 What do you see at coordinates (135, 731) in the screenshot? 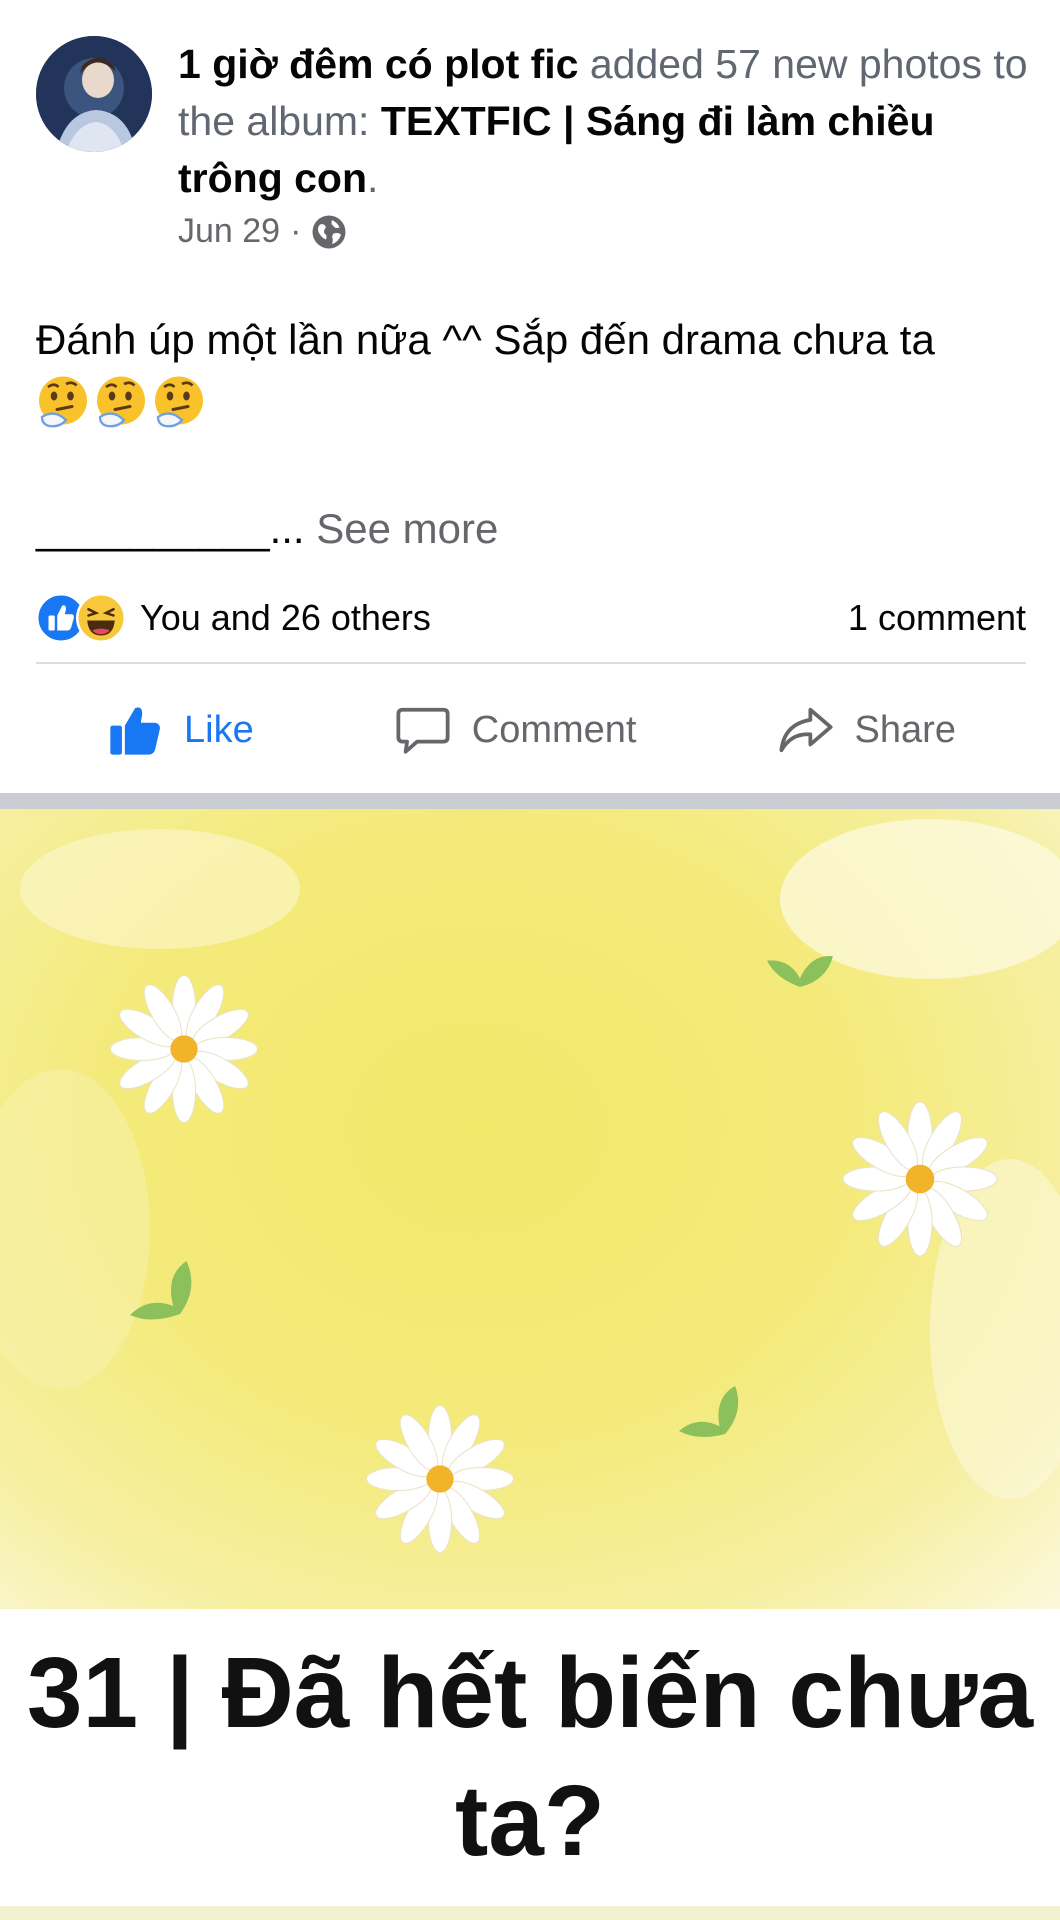
I see `thumbs-up-icon` at bounding box center [135, 731].